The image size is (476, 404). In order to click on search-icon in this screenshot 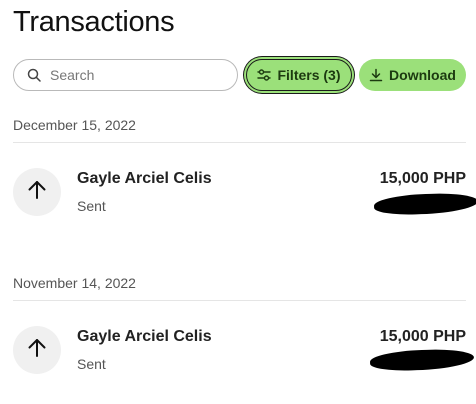, I will do `click(34, 75)`.